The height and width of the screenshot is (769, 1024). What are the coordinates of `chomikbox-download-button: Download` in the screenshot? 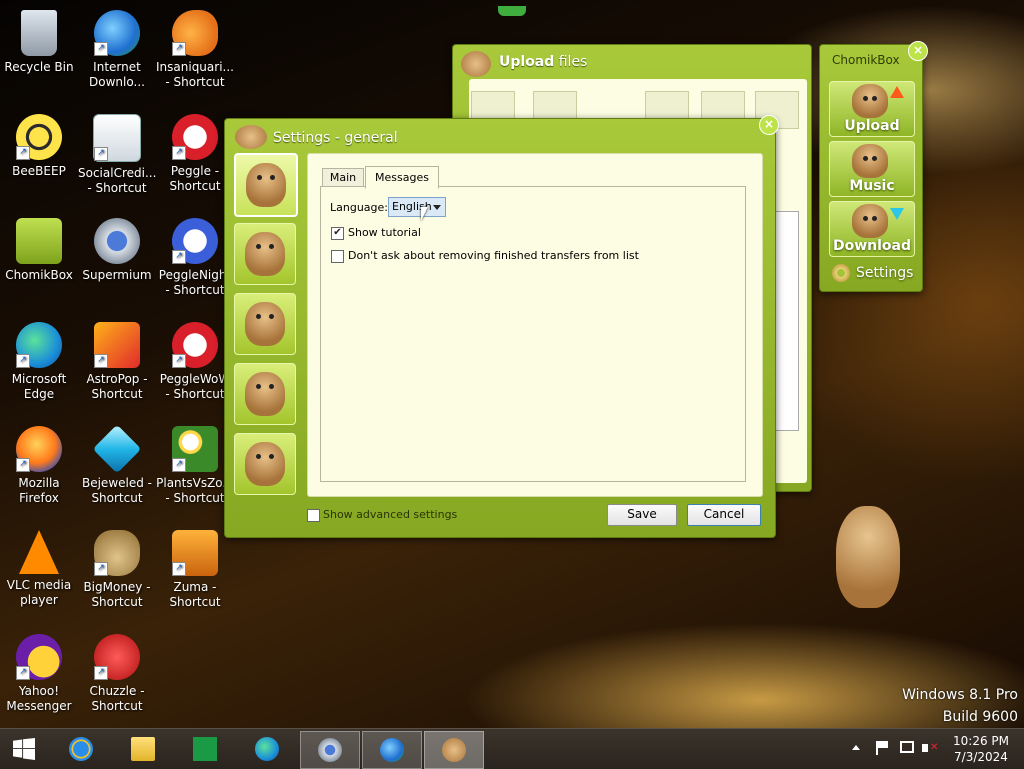 It's located at (872, 229).